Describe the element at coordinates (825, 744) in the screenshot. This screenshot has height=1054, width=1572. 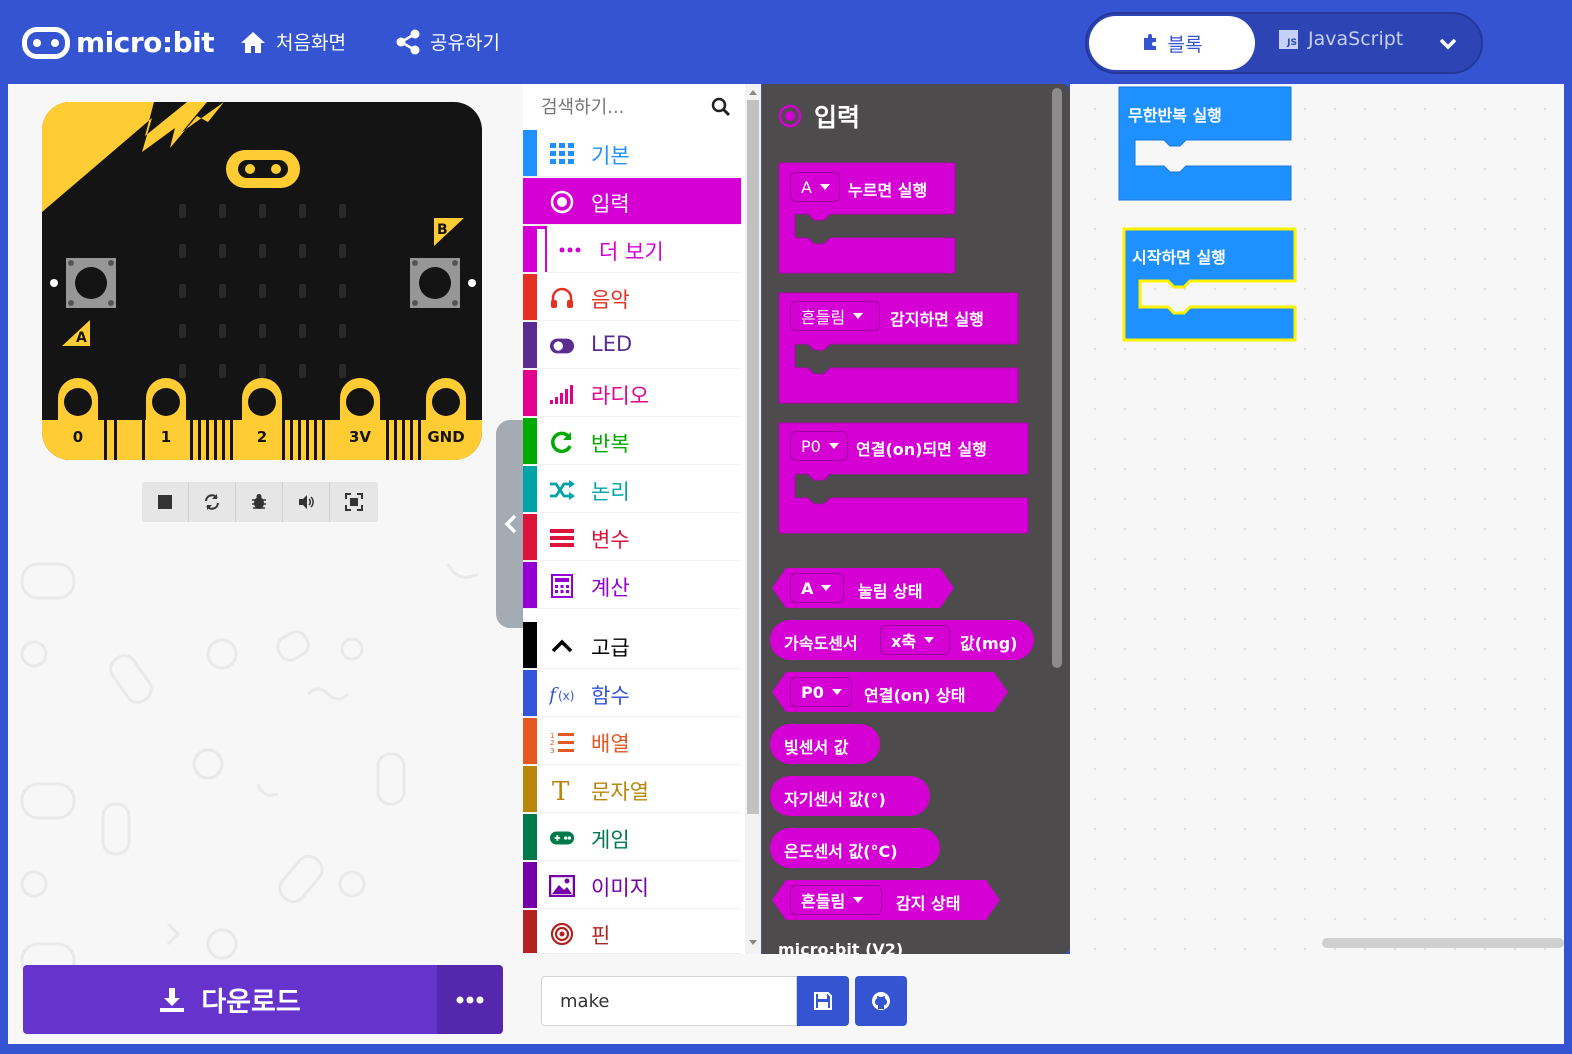
I see `block-light-level: 빛센서 값` at that location.